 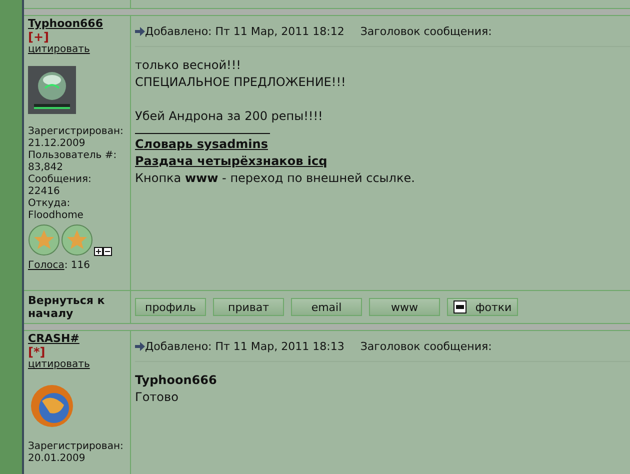 I want to click on post-date: Добавлено: Пт 11 Мар, 2011 18:13, so click(x=244, y=346).